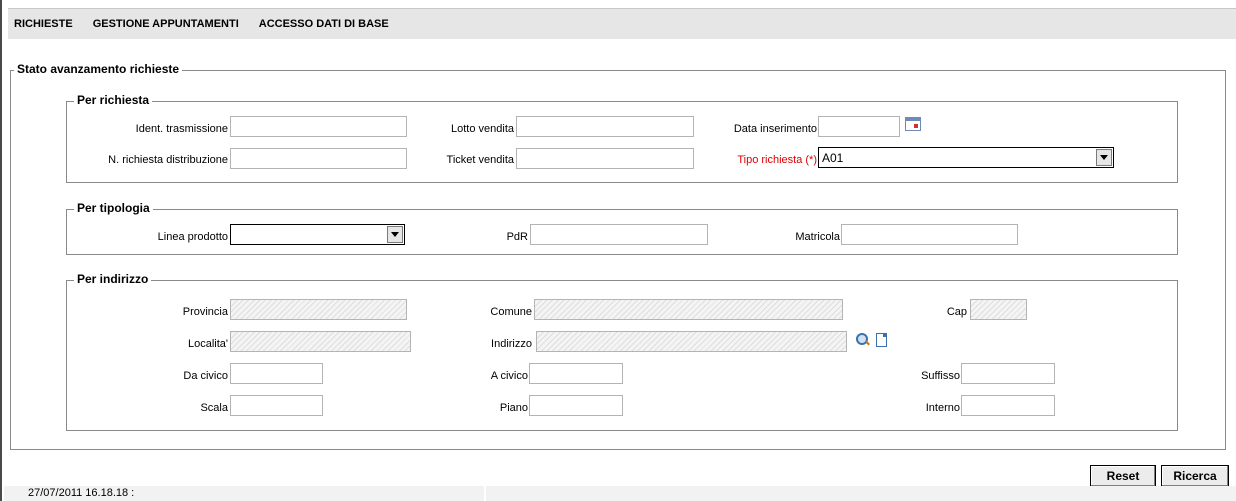 This screenshot has height=501, width=1236. I want to click on ticket-vendita-label: Ticket vendita, so click(480, 160).